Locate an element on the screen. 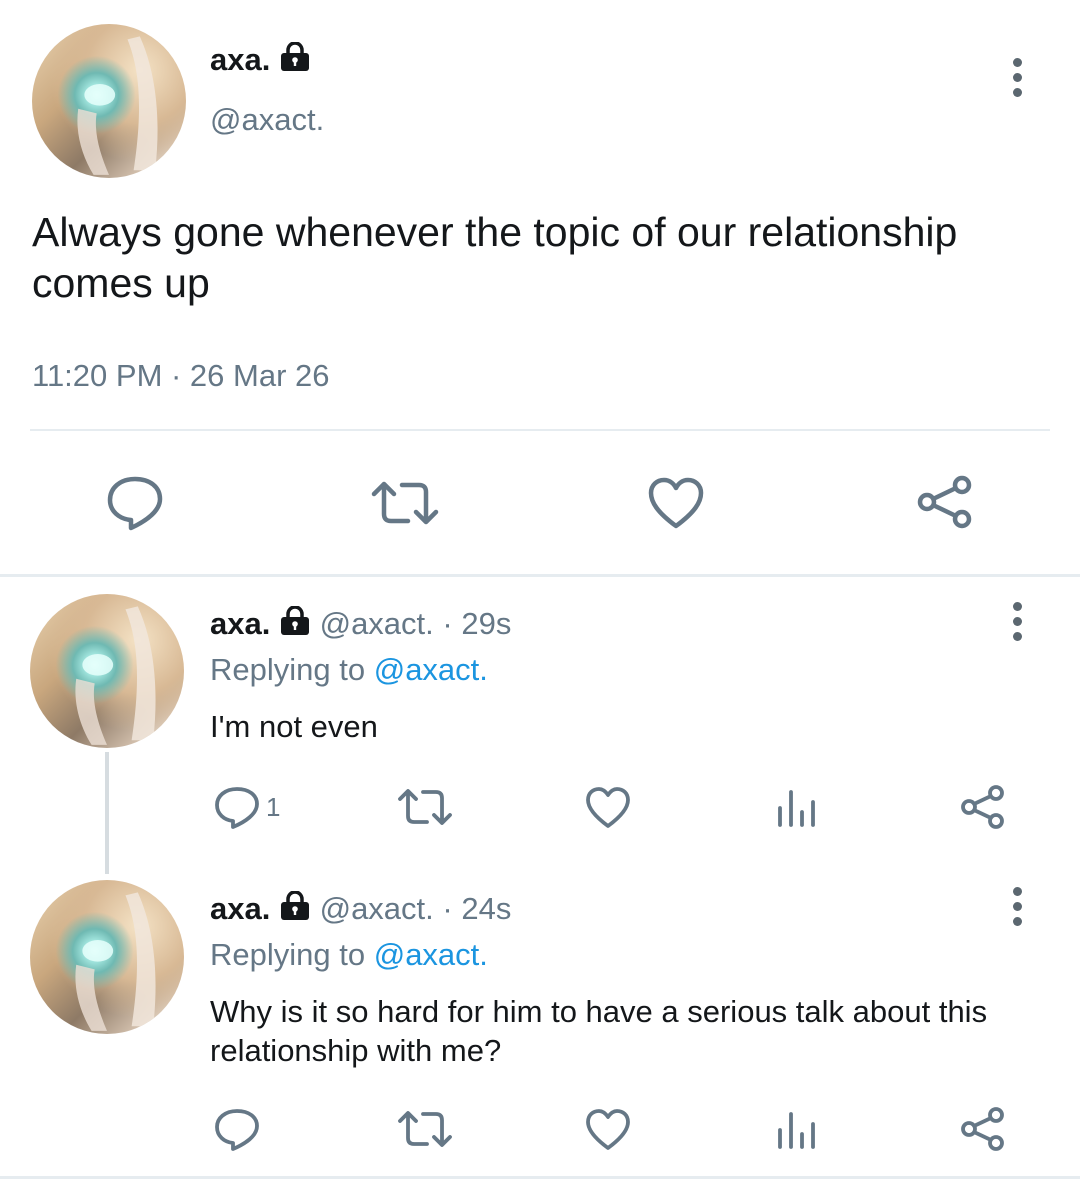  tweet-age: · 24s is located at coordinates (477, 908).